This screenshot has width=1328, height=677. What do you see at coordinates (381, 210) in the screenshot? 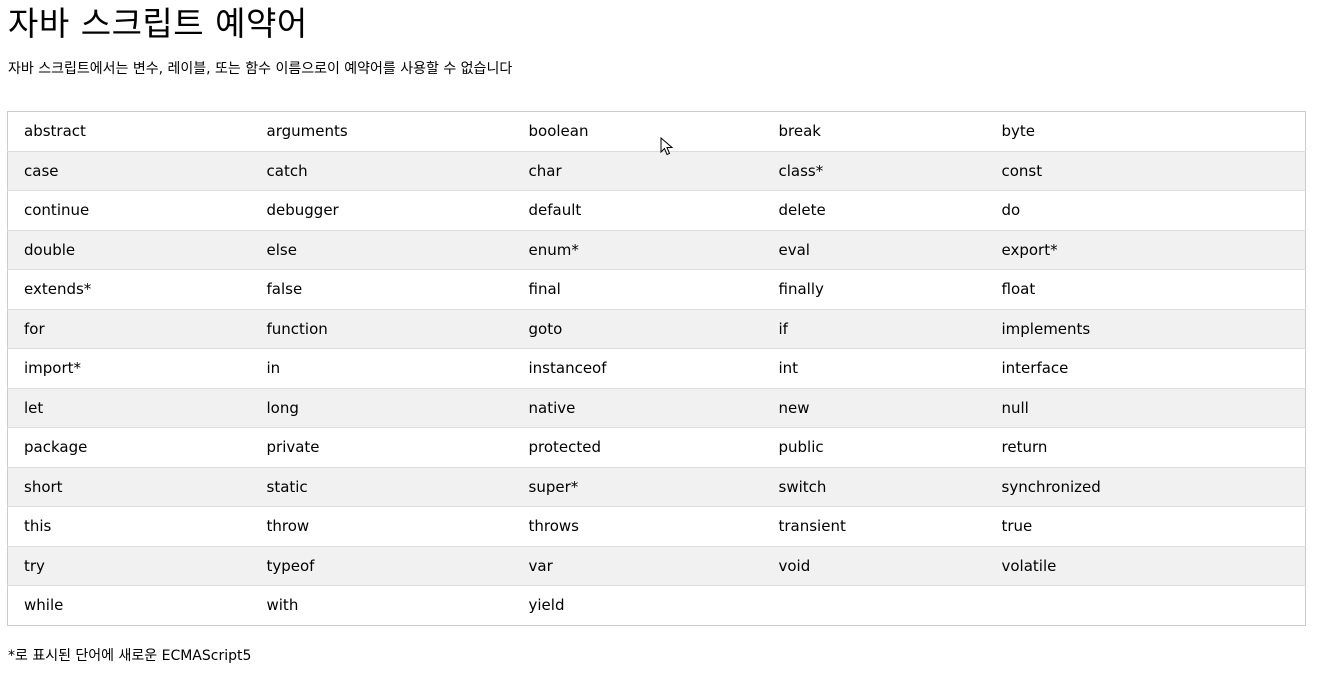
I see `table-cell: debugger` at bounding box center [381, 210].